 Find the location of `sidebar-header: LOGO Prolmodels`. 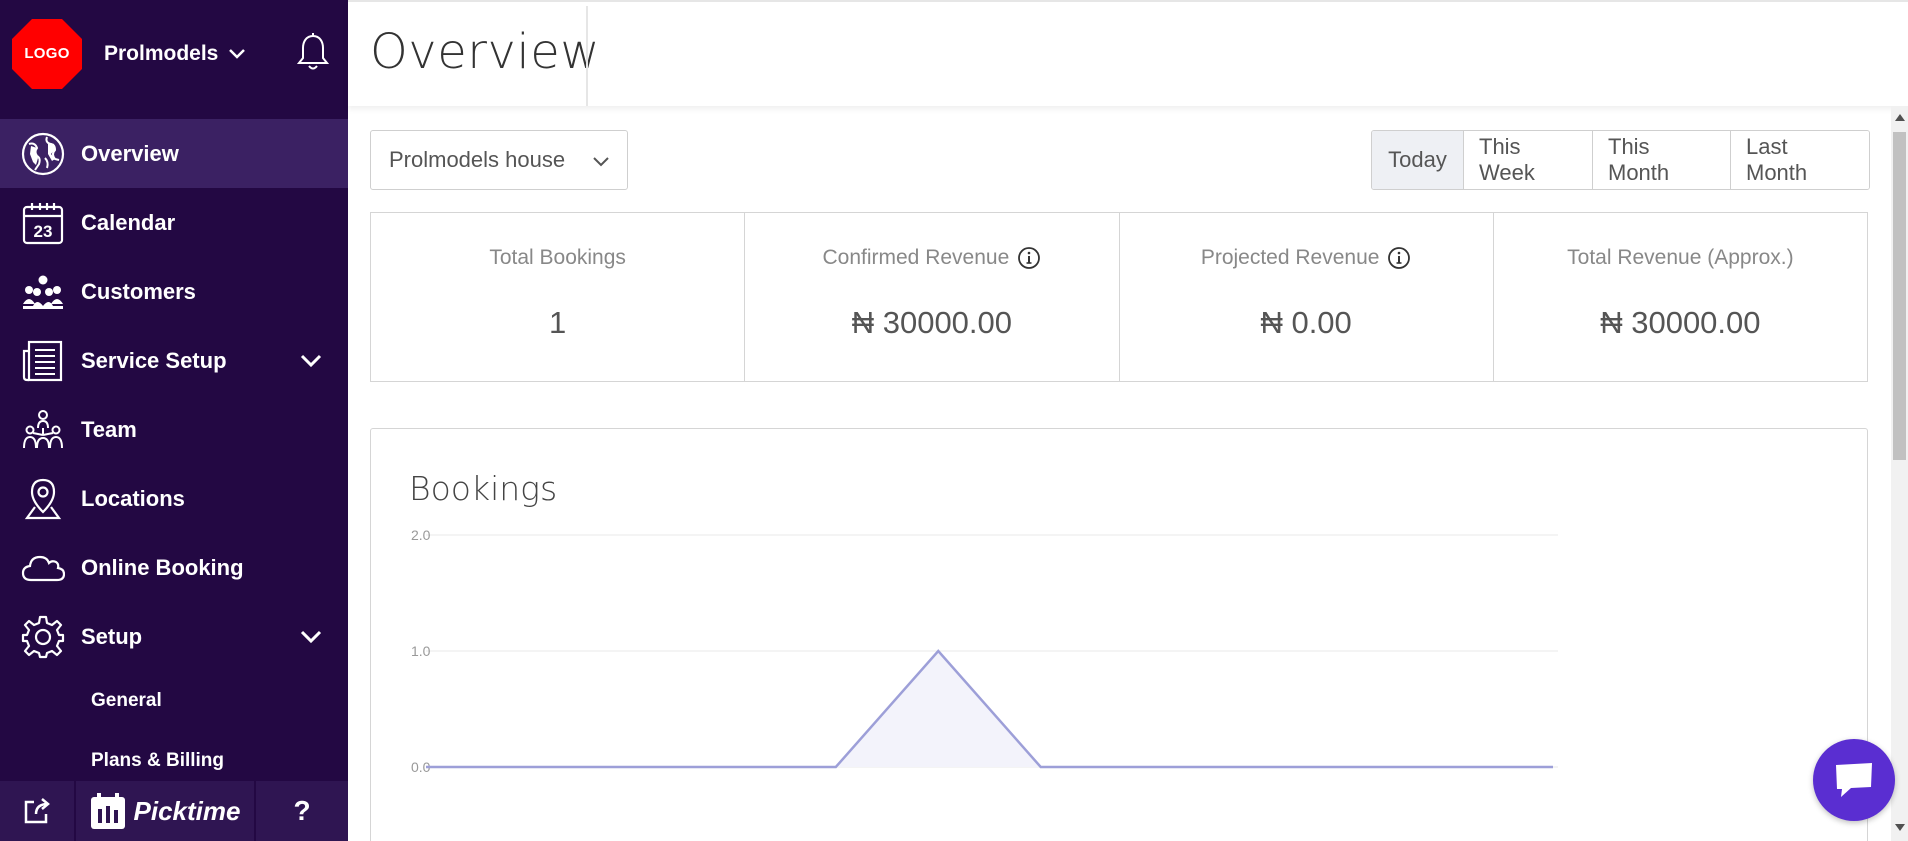

sidebar-header: LOGO Prolmodels is located at coordinates (174, 53).